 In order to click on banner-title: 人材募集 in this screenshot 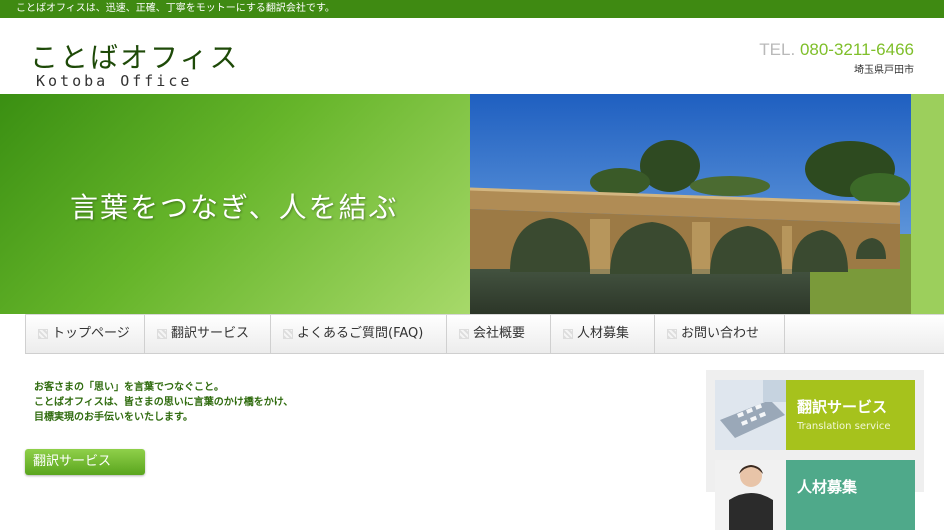, I will do `click(827, 487)`.